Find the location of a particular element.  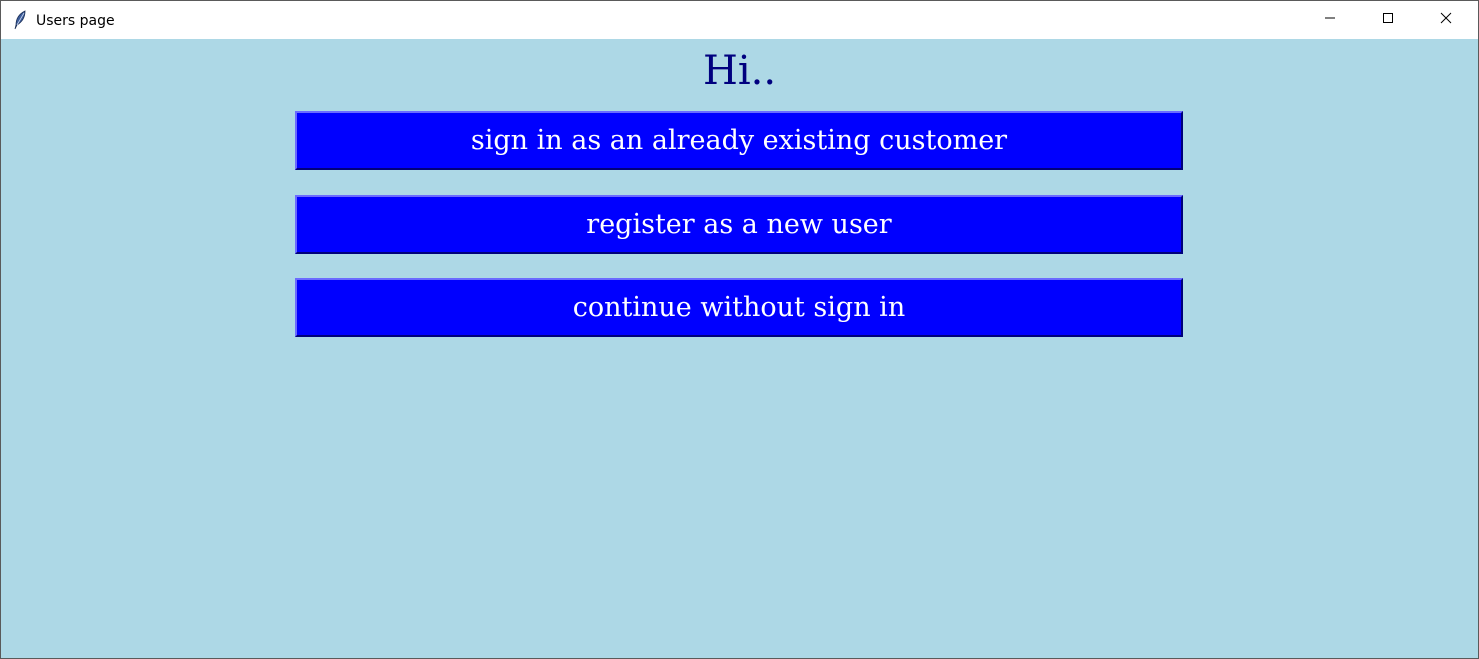

close-button is located at coordinates (1446, 20).